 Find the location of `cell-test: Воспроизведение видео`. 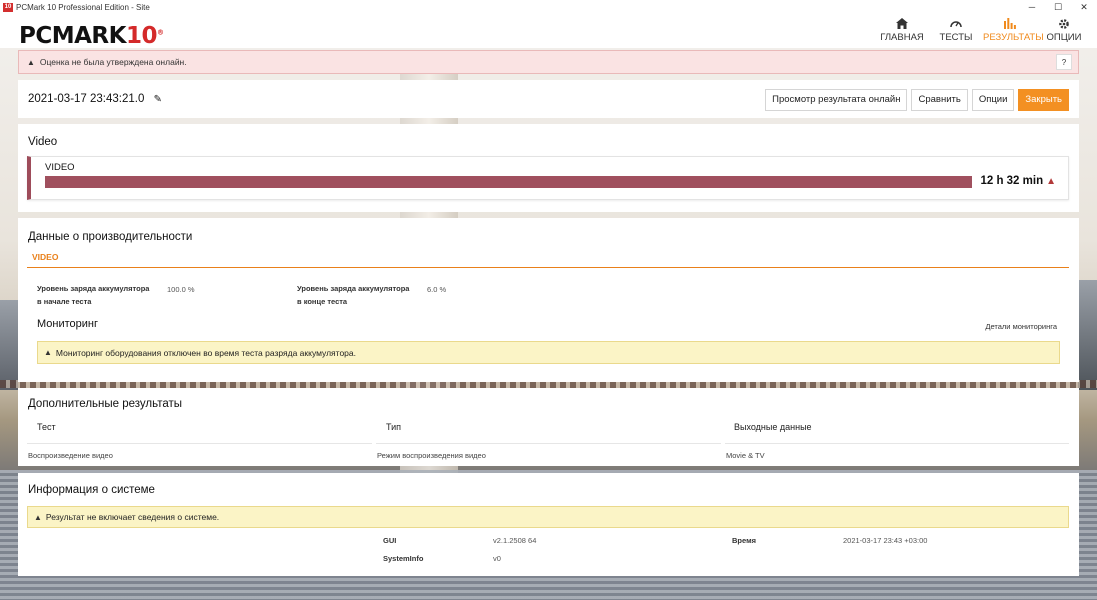

cell-test: Воспроизведение видео is located at coordinates (70, 455).